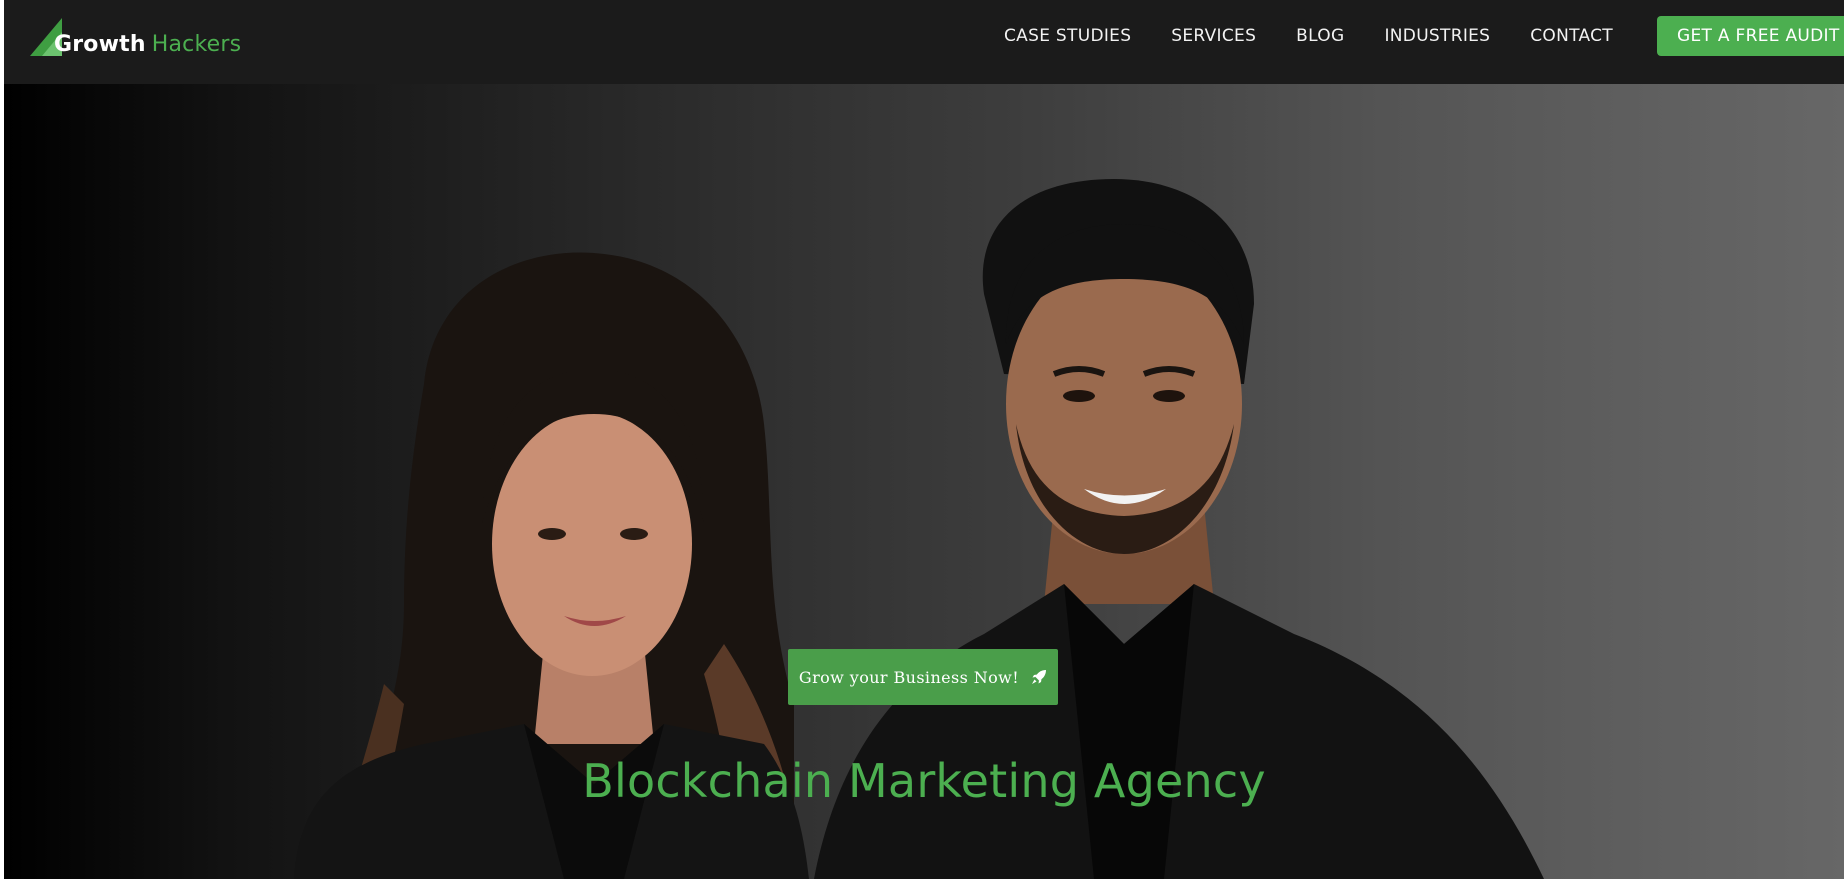  I want to click on grow-business-button: Grow your Business Now!, so click(923, 677).